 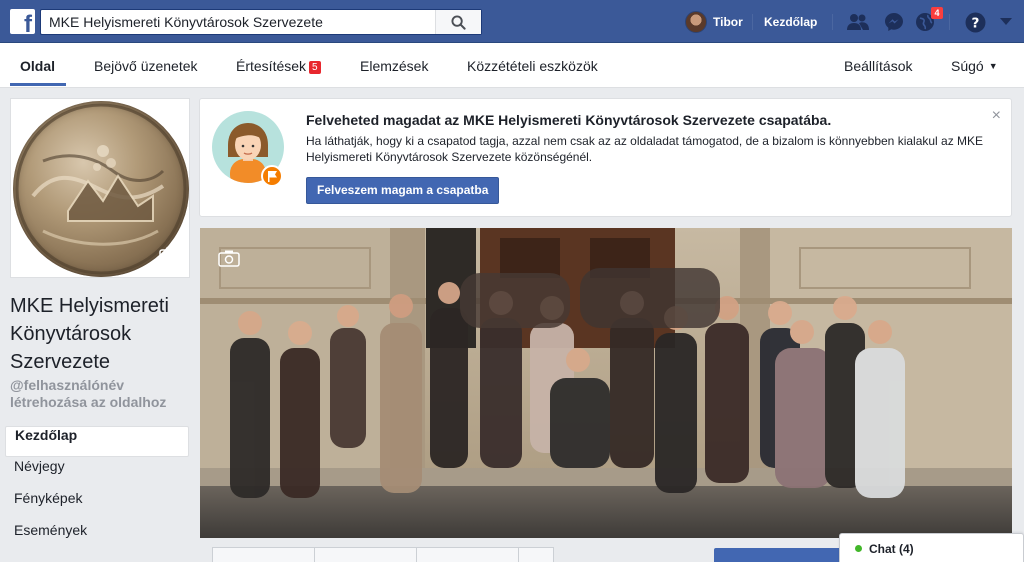 What do you see at coordinates (38, 84) in the screenshot?
I see `active-tab-indicator` at bounding box center [38, 84].